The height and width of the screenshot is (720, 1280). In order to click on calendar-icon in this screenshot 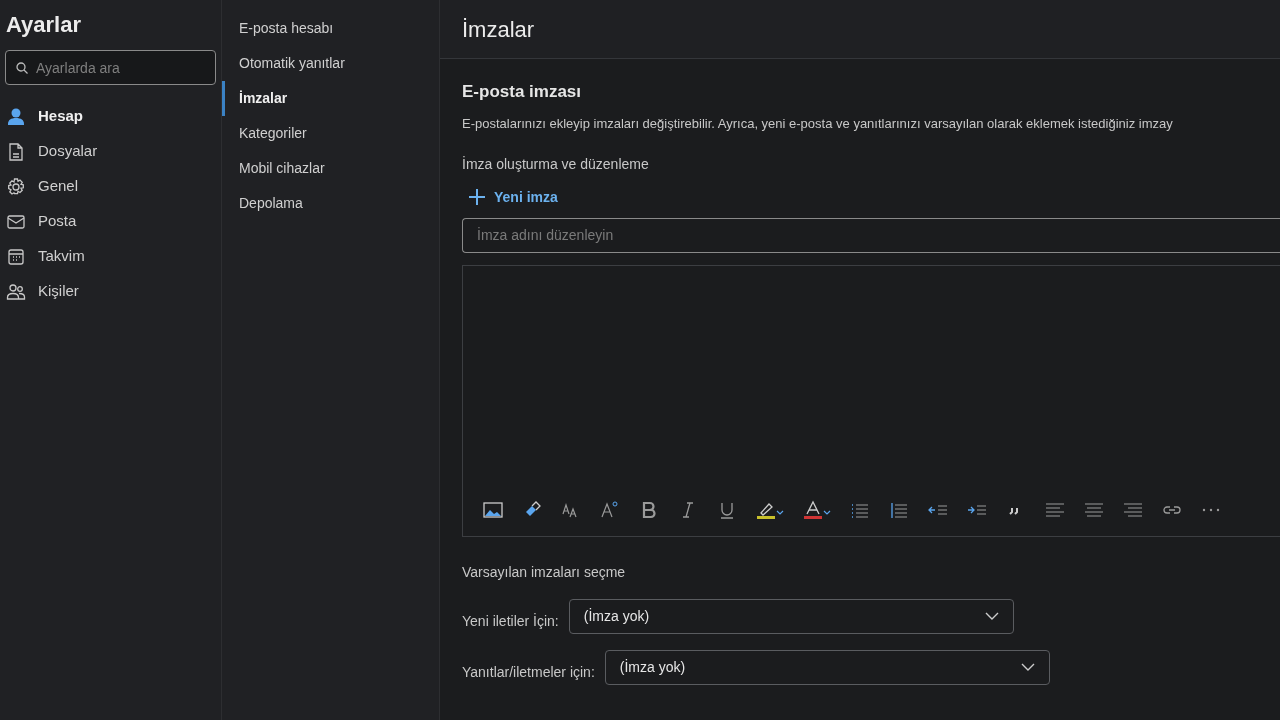, I will do `click(16, 256)`.